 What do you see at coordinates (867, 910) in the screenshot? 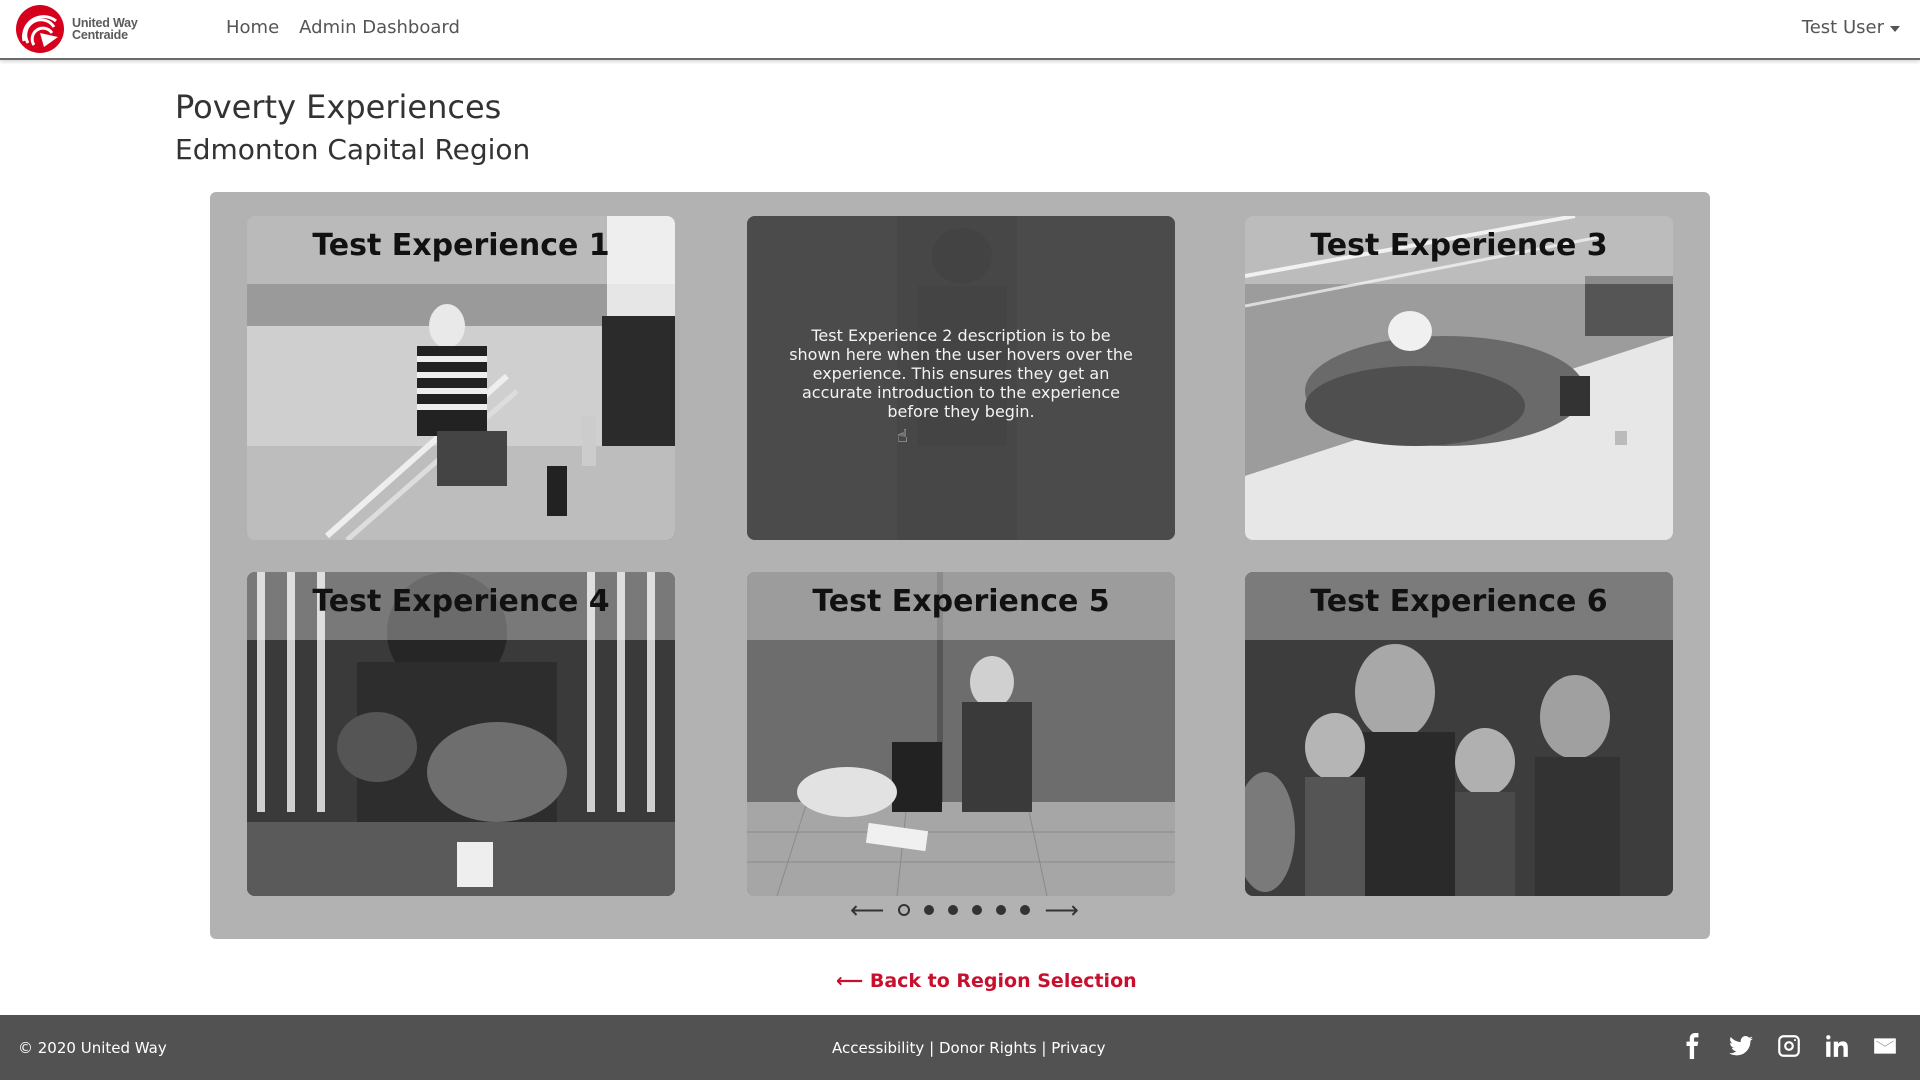
I see `arrow-left-icon: ⟵` at bounding box center [867, 910].